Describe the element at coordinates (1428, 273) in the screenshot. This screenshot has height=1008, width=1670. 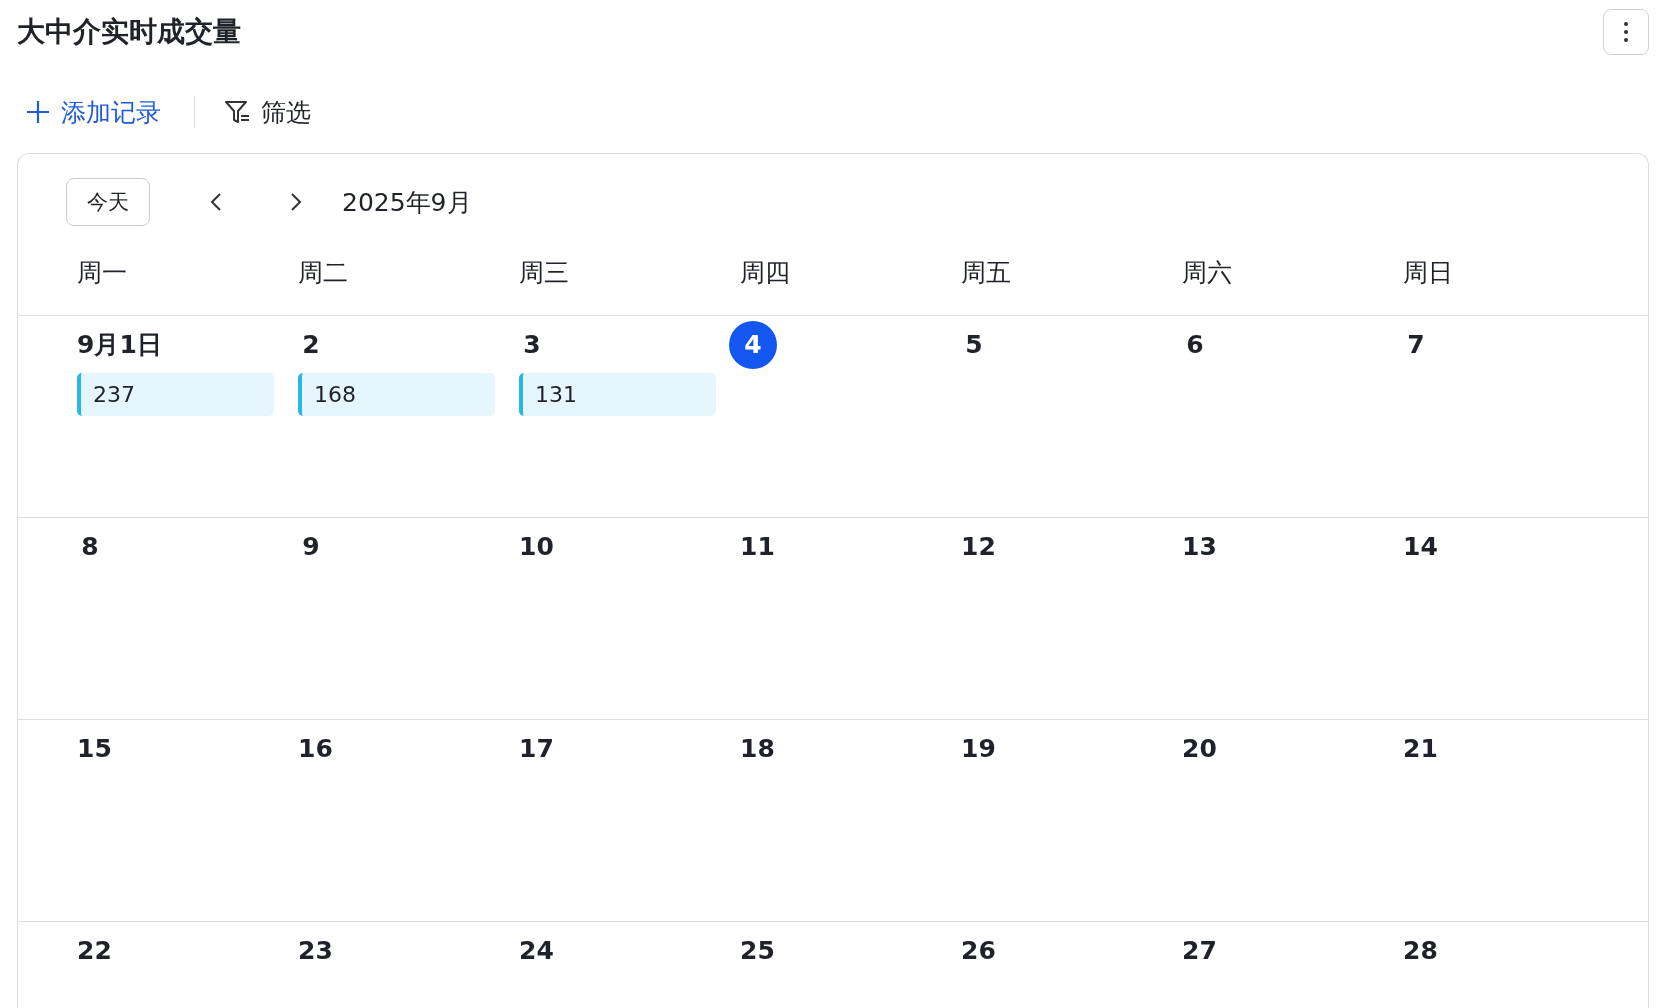
I see `weekday-label: 周日` at that location.